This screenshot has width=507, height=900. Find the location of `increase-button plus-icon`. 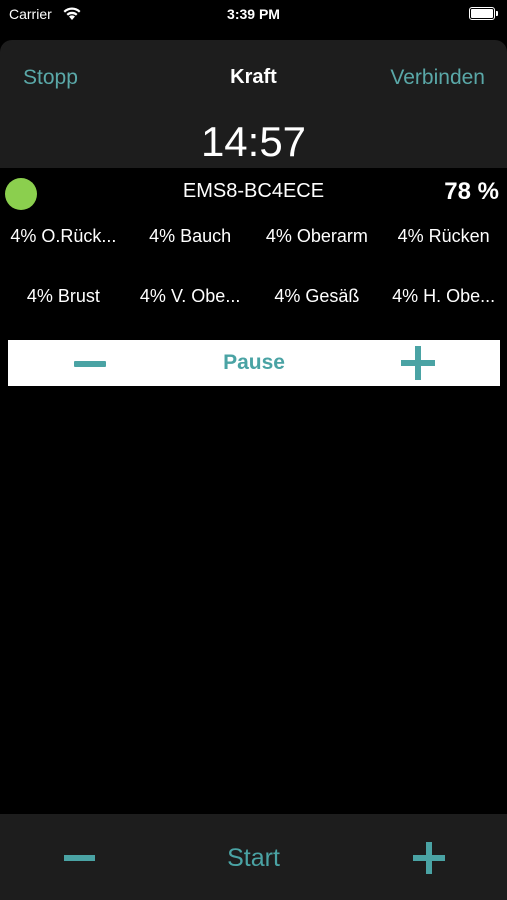

increase-button plus-icon is located at coordinates (418, 363).